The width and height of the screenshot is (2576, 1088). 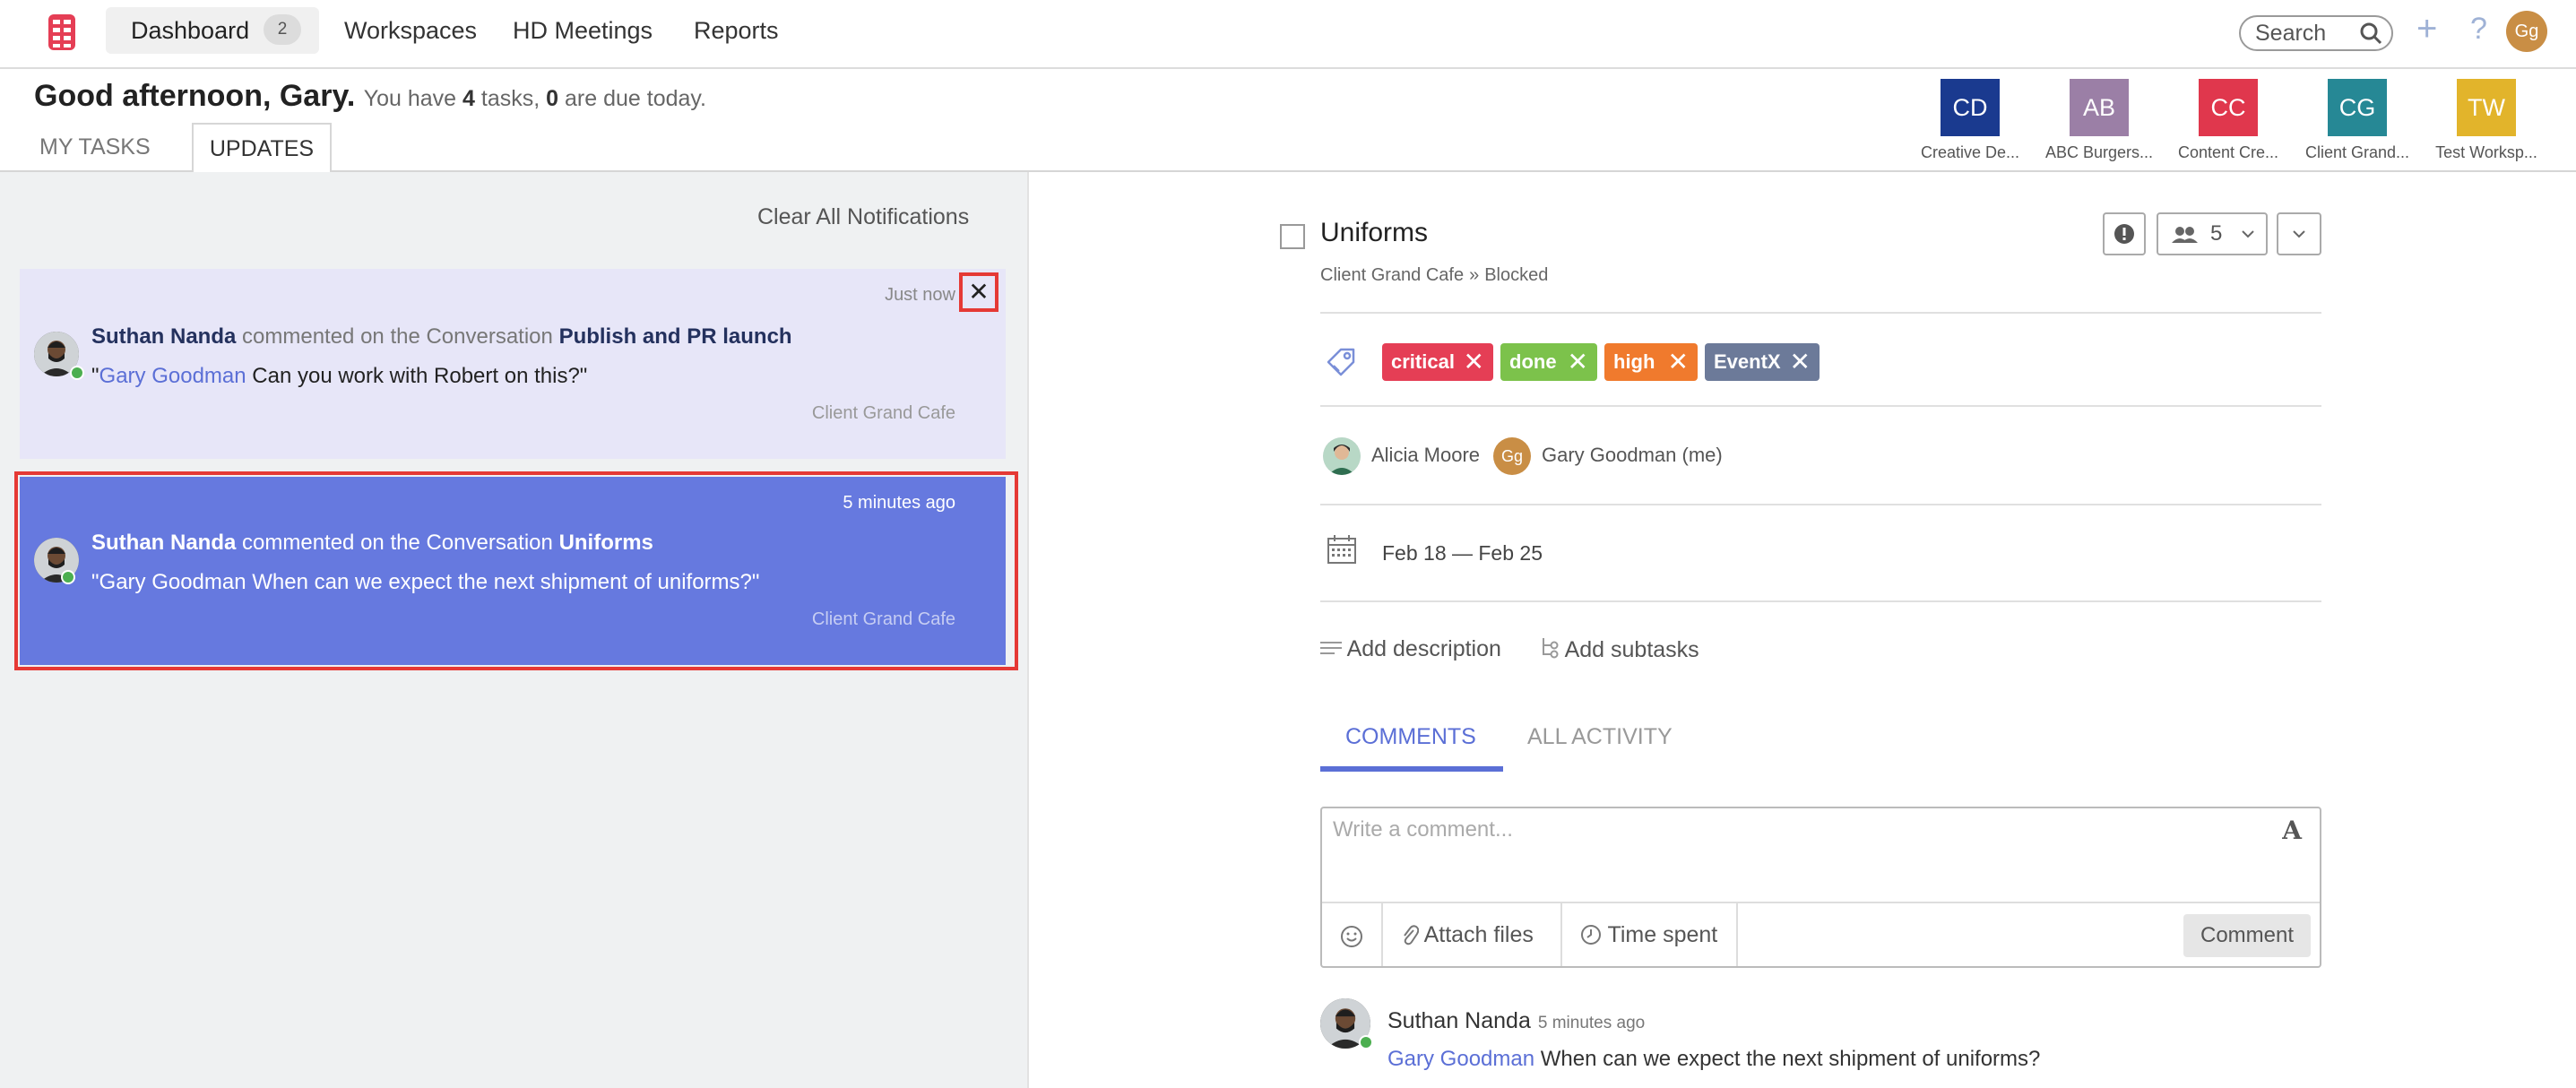 I want to click on tag-label: EventX, so click(x=1747, y=361).